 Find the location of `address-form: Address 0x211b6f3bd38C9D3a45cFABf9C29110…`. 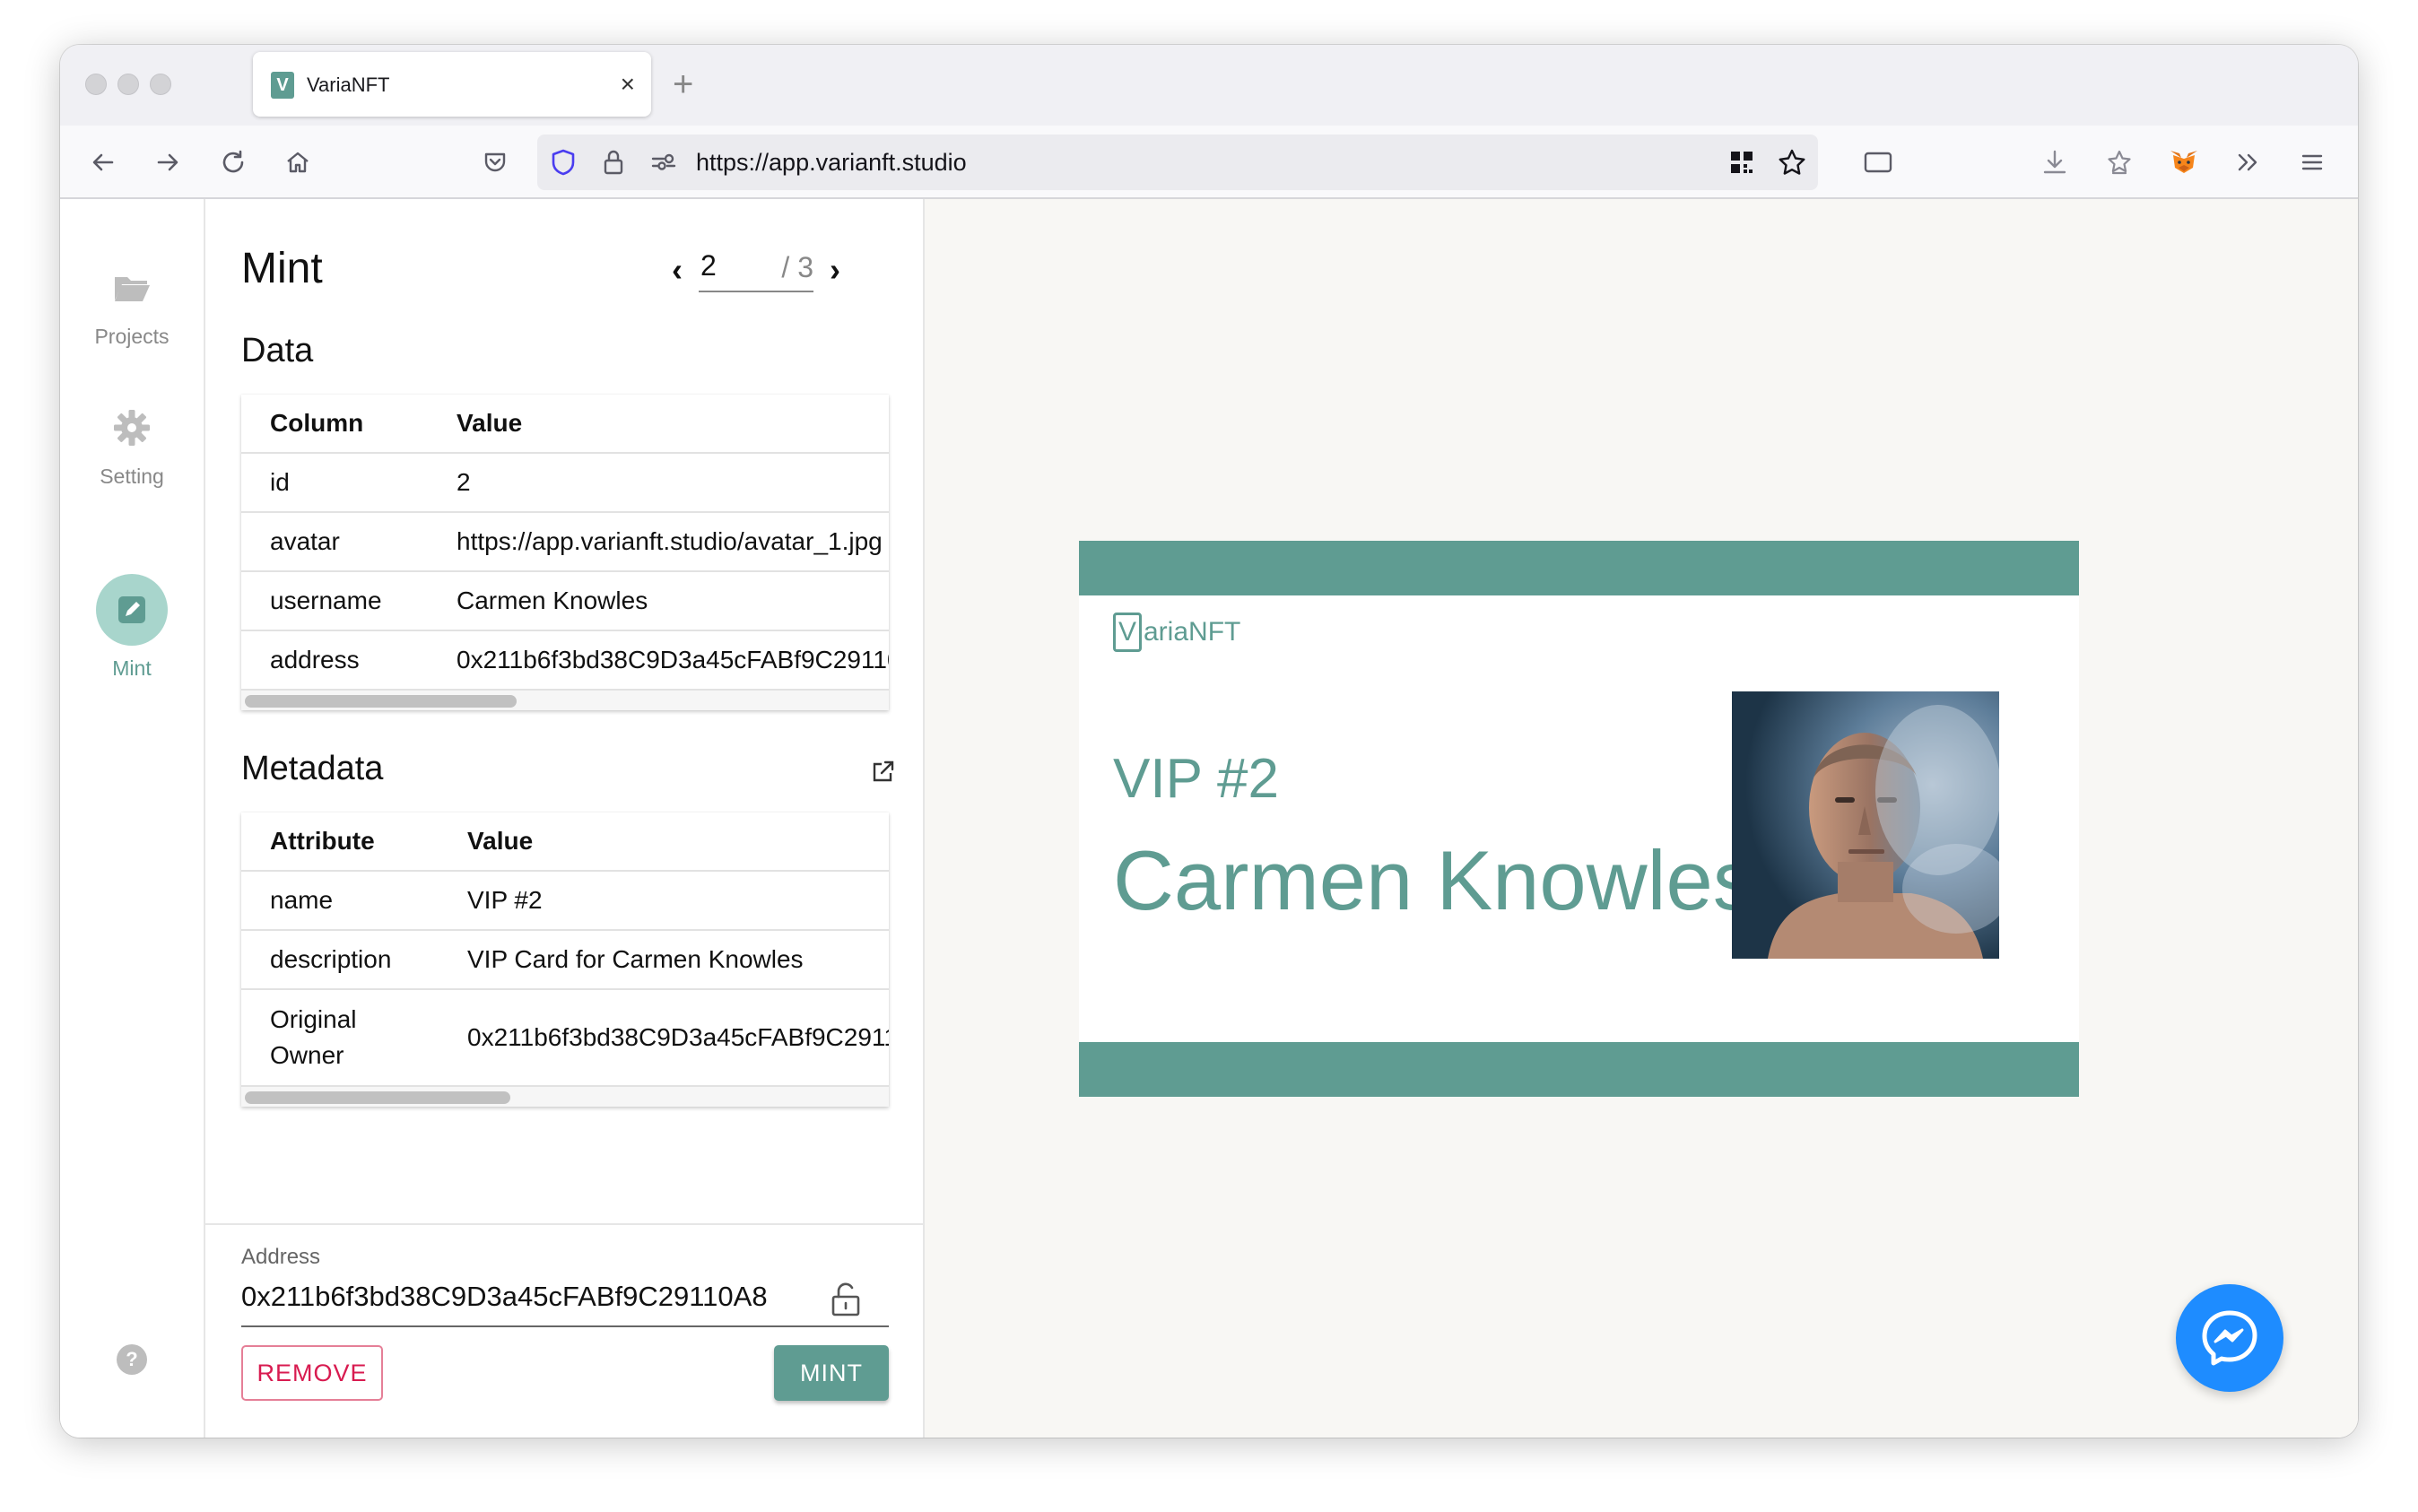

address-form: Address 0x211b6f3bd38C9D3a45cFABf9C29110… is located at coordinates (565, 1330).